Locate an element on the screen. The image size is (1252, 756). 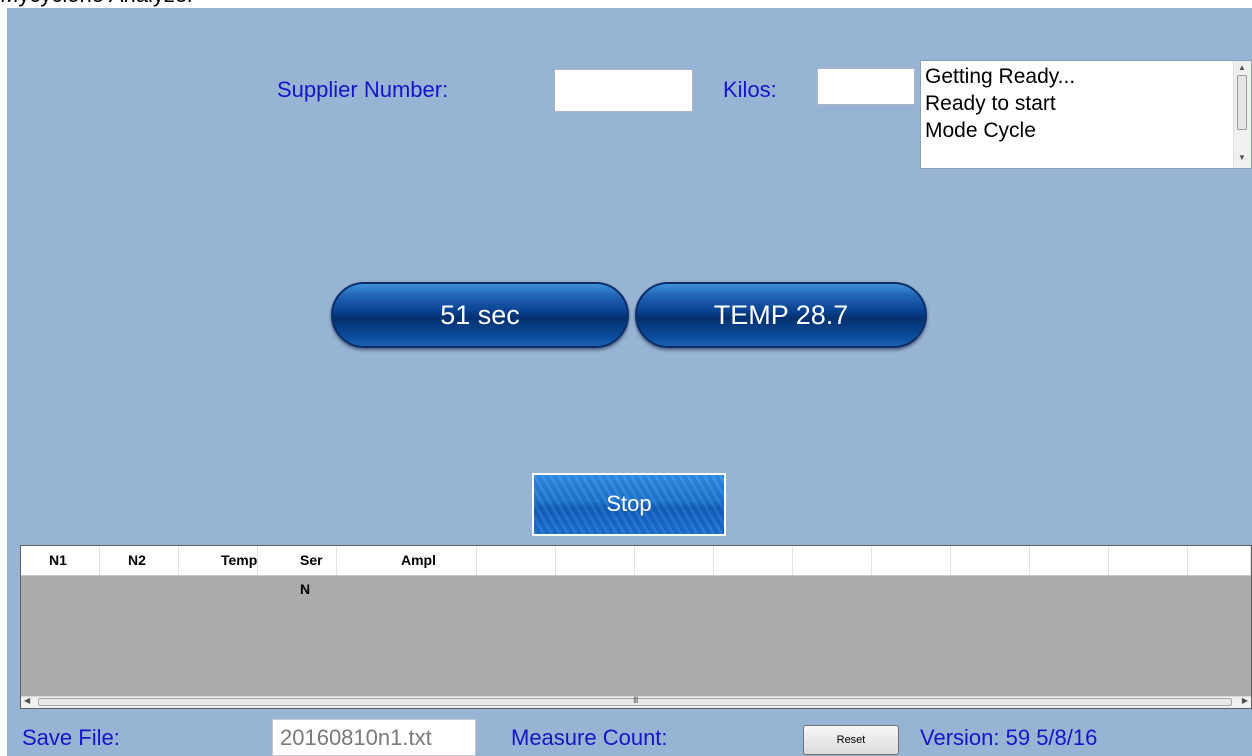
scrollbar-thumb: III is located at coordinates (635, 700).